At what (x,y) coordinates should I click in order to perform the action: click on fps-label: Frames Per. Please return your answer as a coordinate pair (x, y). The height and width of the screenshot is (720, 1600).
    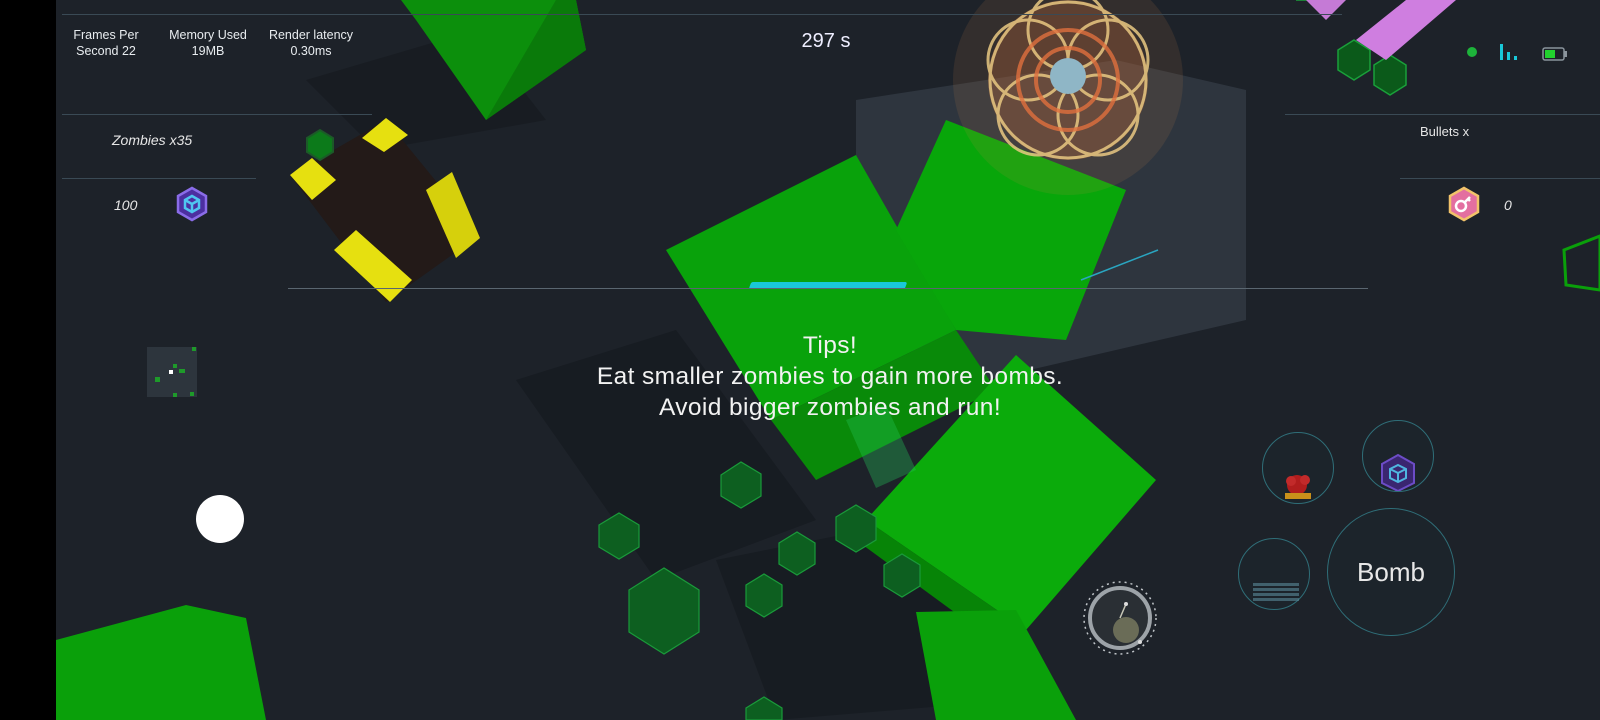
    Looking at the image, I should click on (106, 35).